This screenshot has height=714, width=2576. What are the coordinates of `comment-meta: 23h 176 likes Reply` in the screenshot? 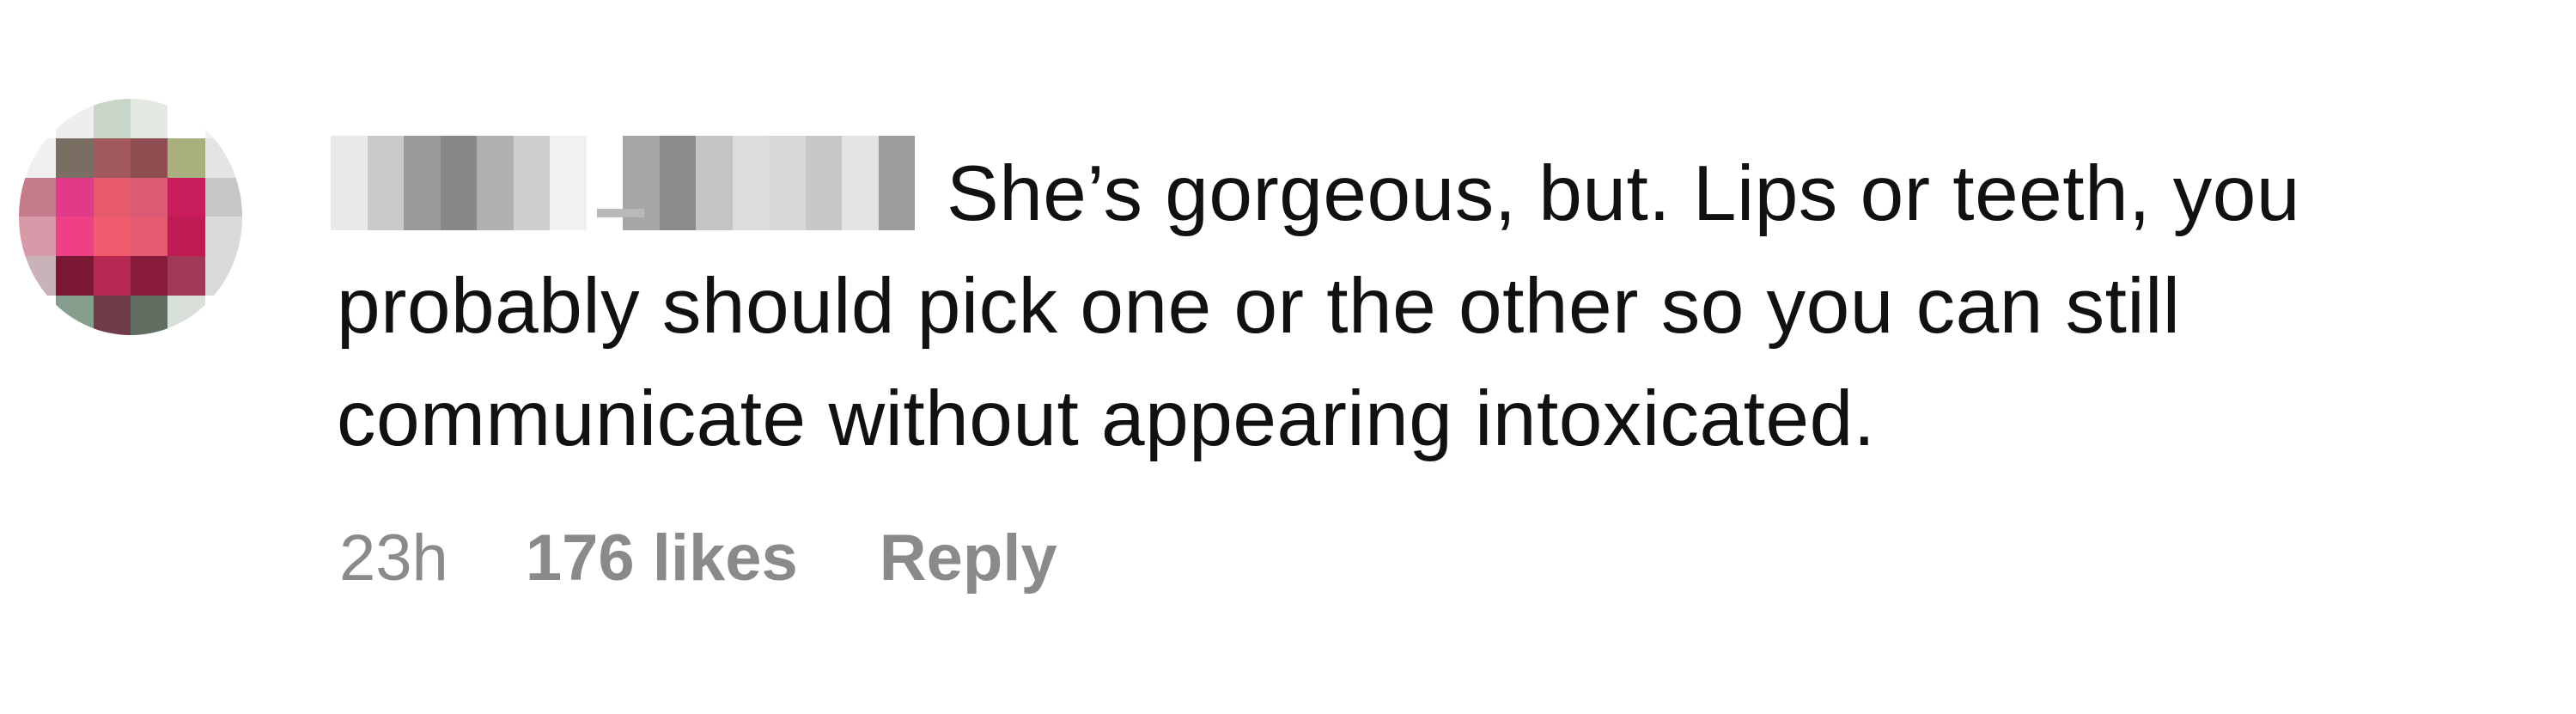 It's located at (698, 558).